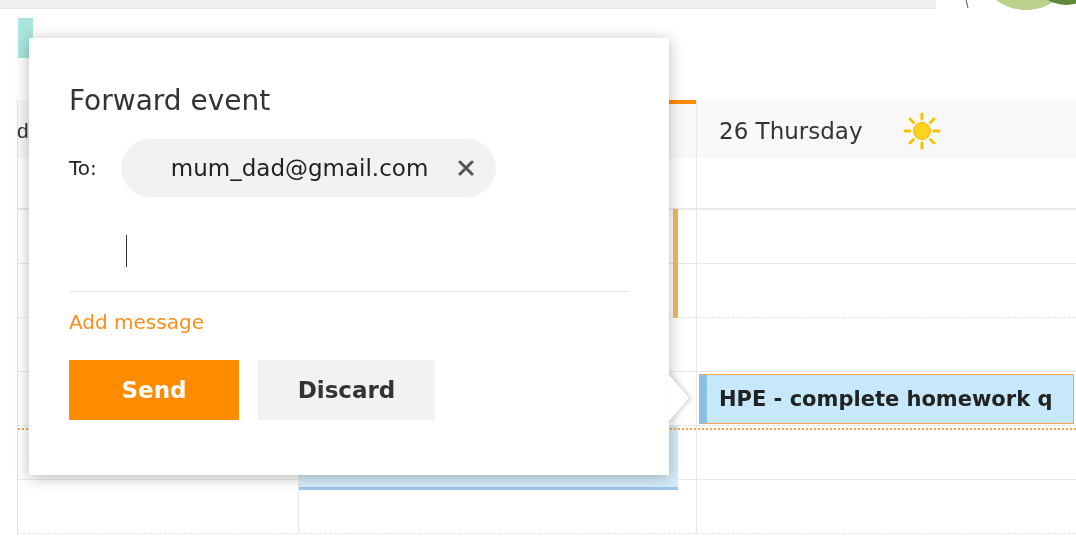 This screenshot has width=1076, height=552. Describe the element at coordinates (675, 263) in the screenshot. I see `calendar-event` at that location.